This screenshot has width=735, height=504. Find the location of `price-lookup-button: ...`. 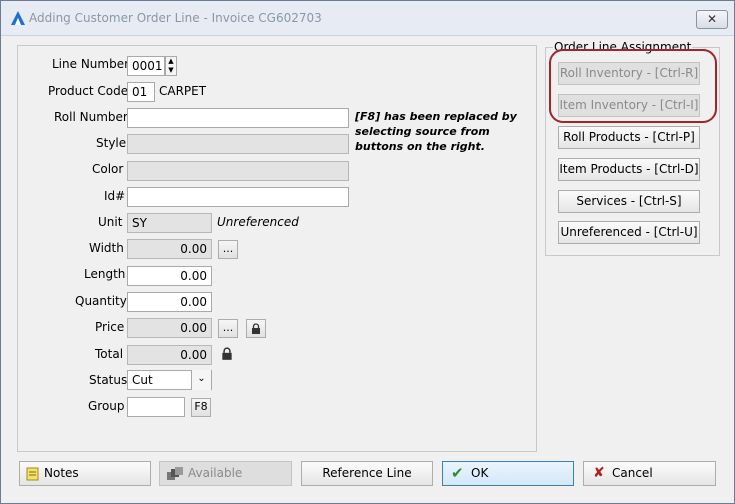

price-lookup-button: ... is located at coordinates (228, 328).